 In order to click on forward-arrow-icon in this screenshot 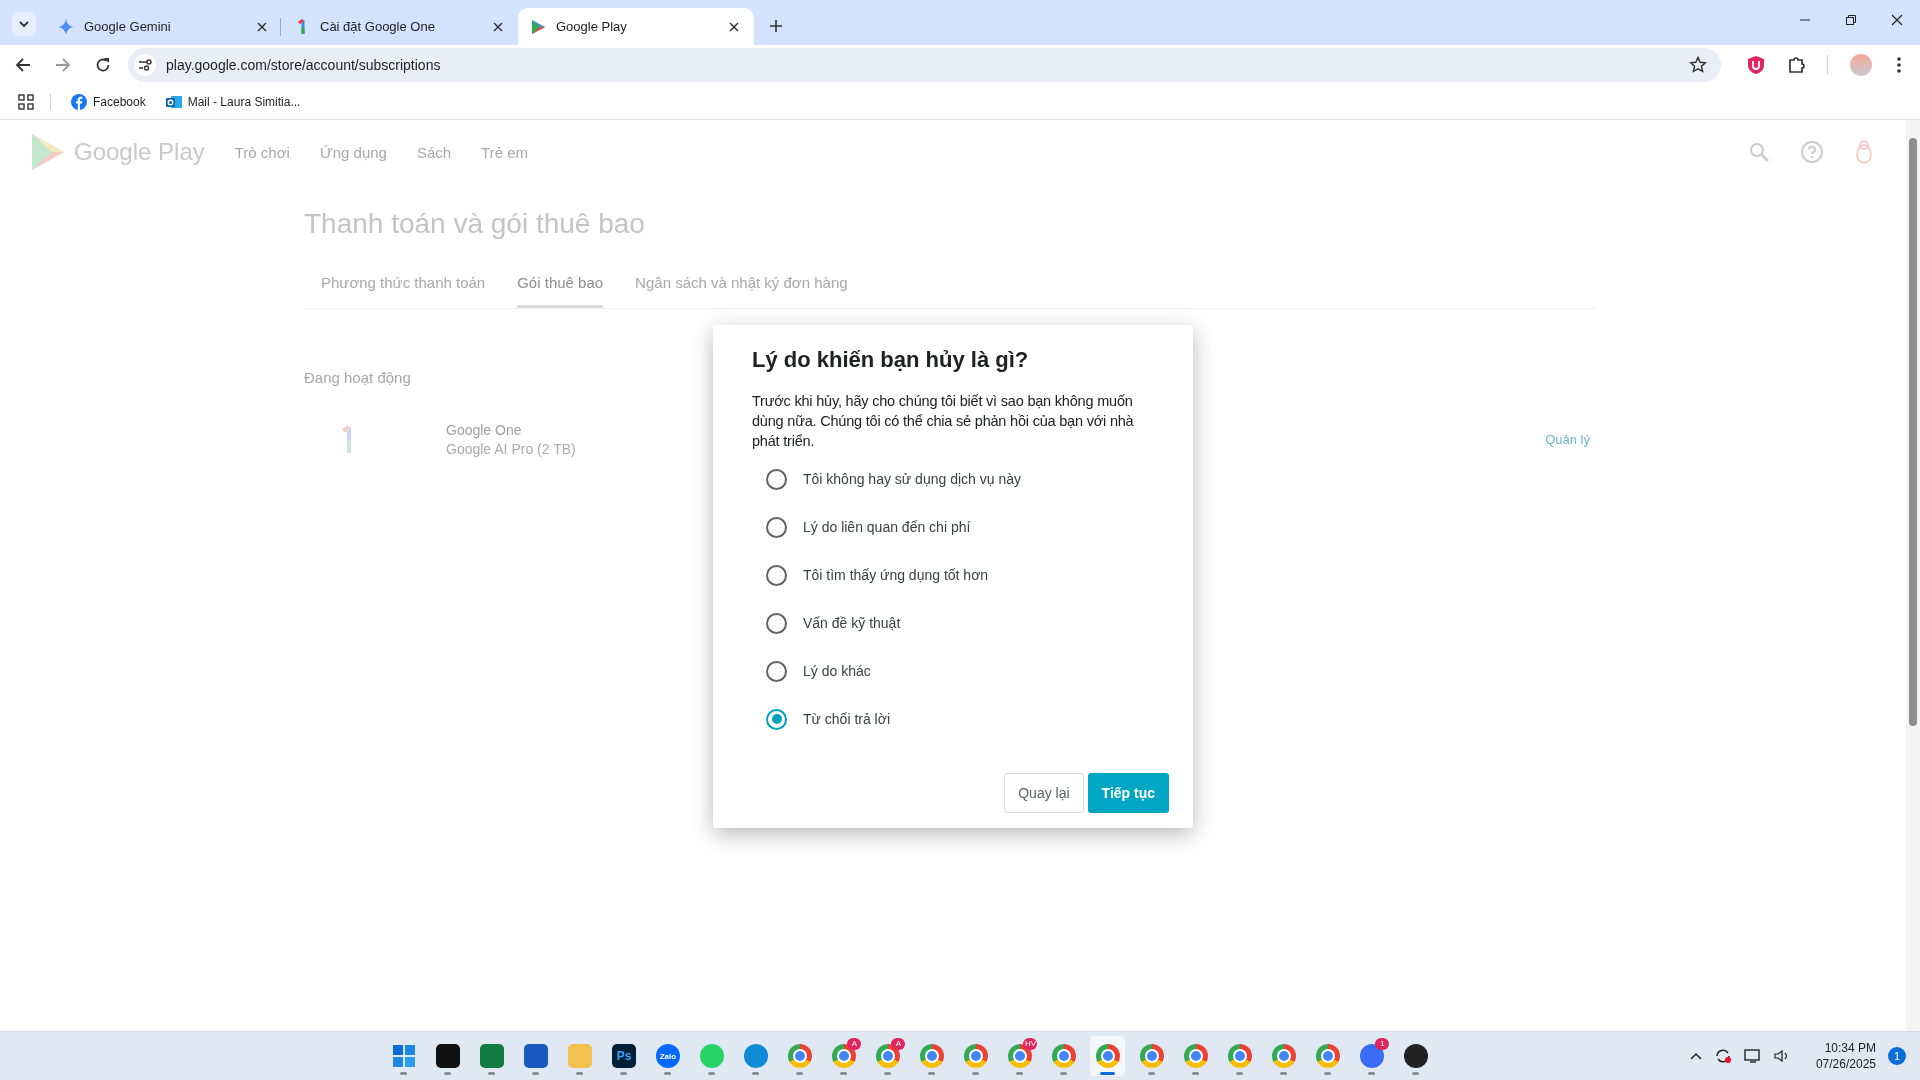, I will do `click(63, 65)`.